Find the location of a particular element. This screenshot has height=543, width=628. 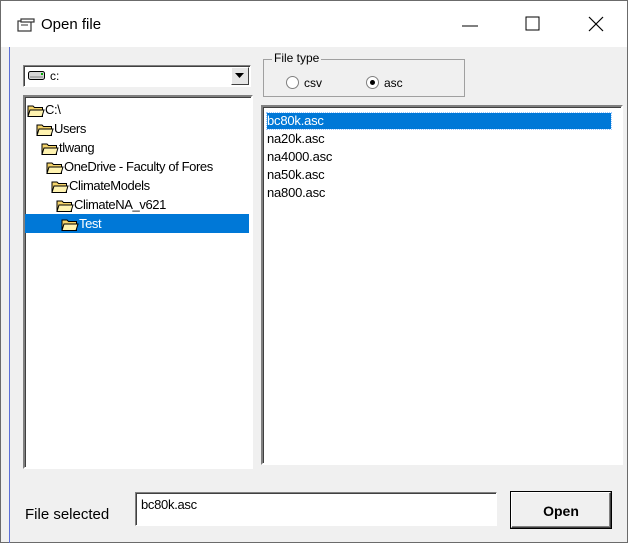

close-button is located at coordinates (596, 24).